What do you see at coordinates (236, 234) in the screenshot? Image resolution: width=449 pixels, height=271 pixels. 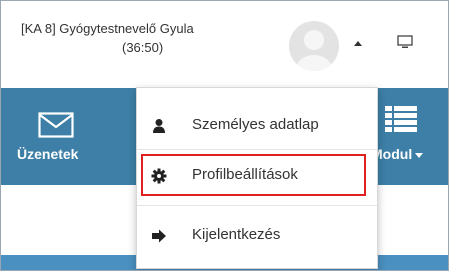 I see `menu-item-label: Kijelentkezés` at bounding box center [236, 234].